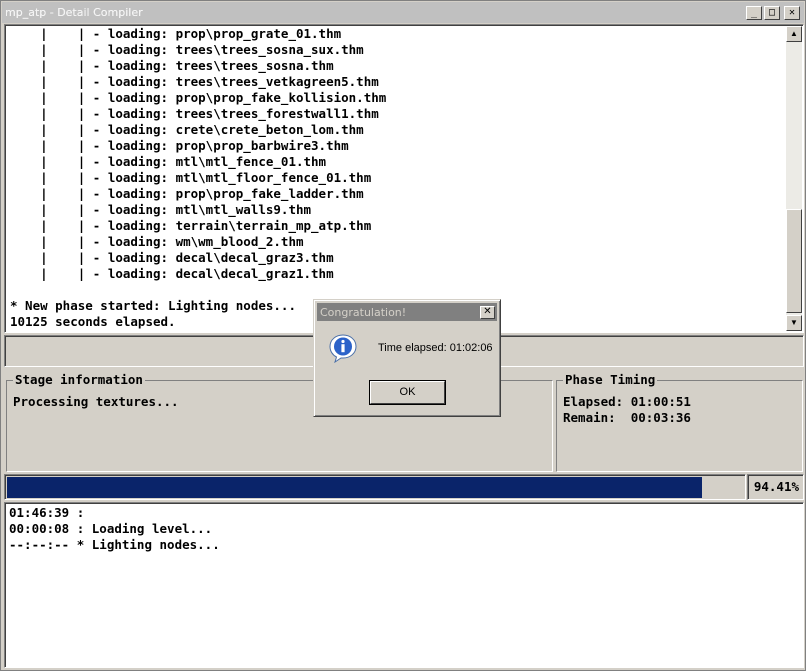  What do you see at coordinates (794, 178) in the screenshot?
I see `log-scrollbar: ▲ ▼` at bounding box center [794, 178].